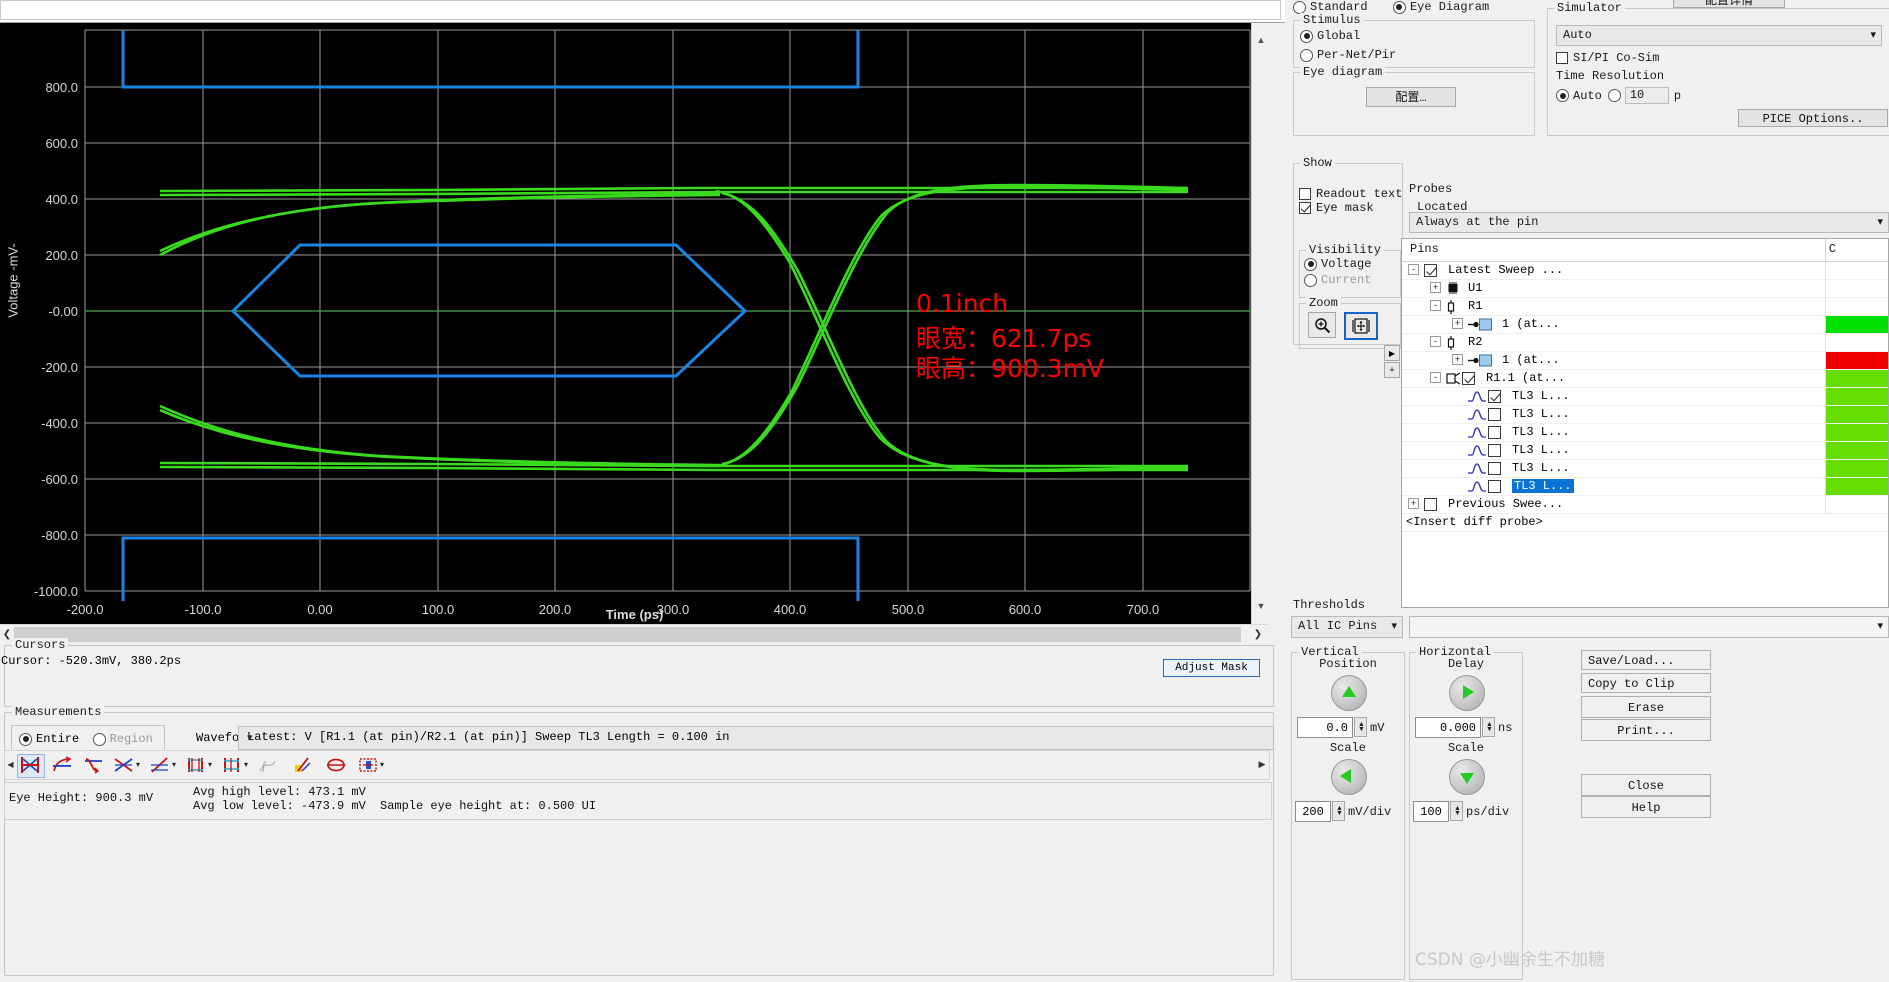 The width and height of the screenshot is (1889, 982). Describe the element at coordinates (1649, 627) in the screenshot. I see `thresholds-second-select: ▾` at that location.